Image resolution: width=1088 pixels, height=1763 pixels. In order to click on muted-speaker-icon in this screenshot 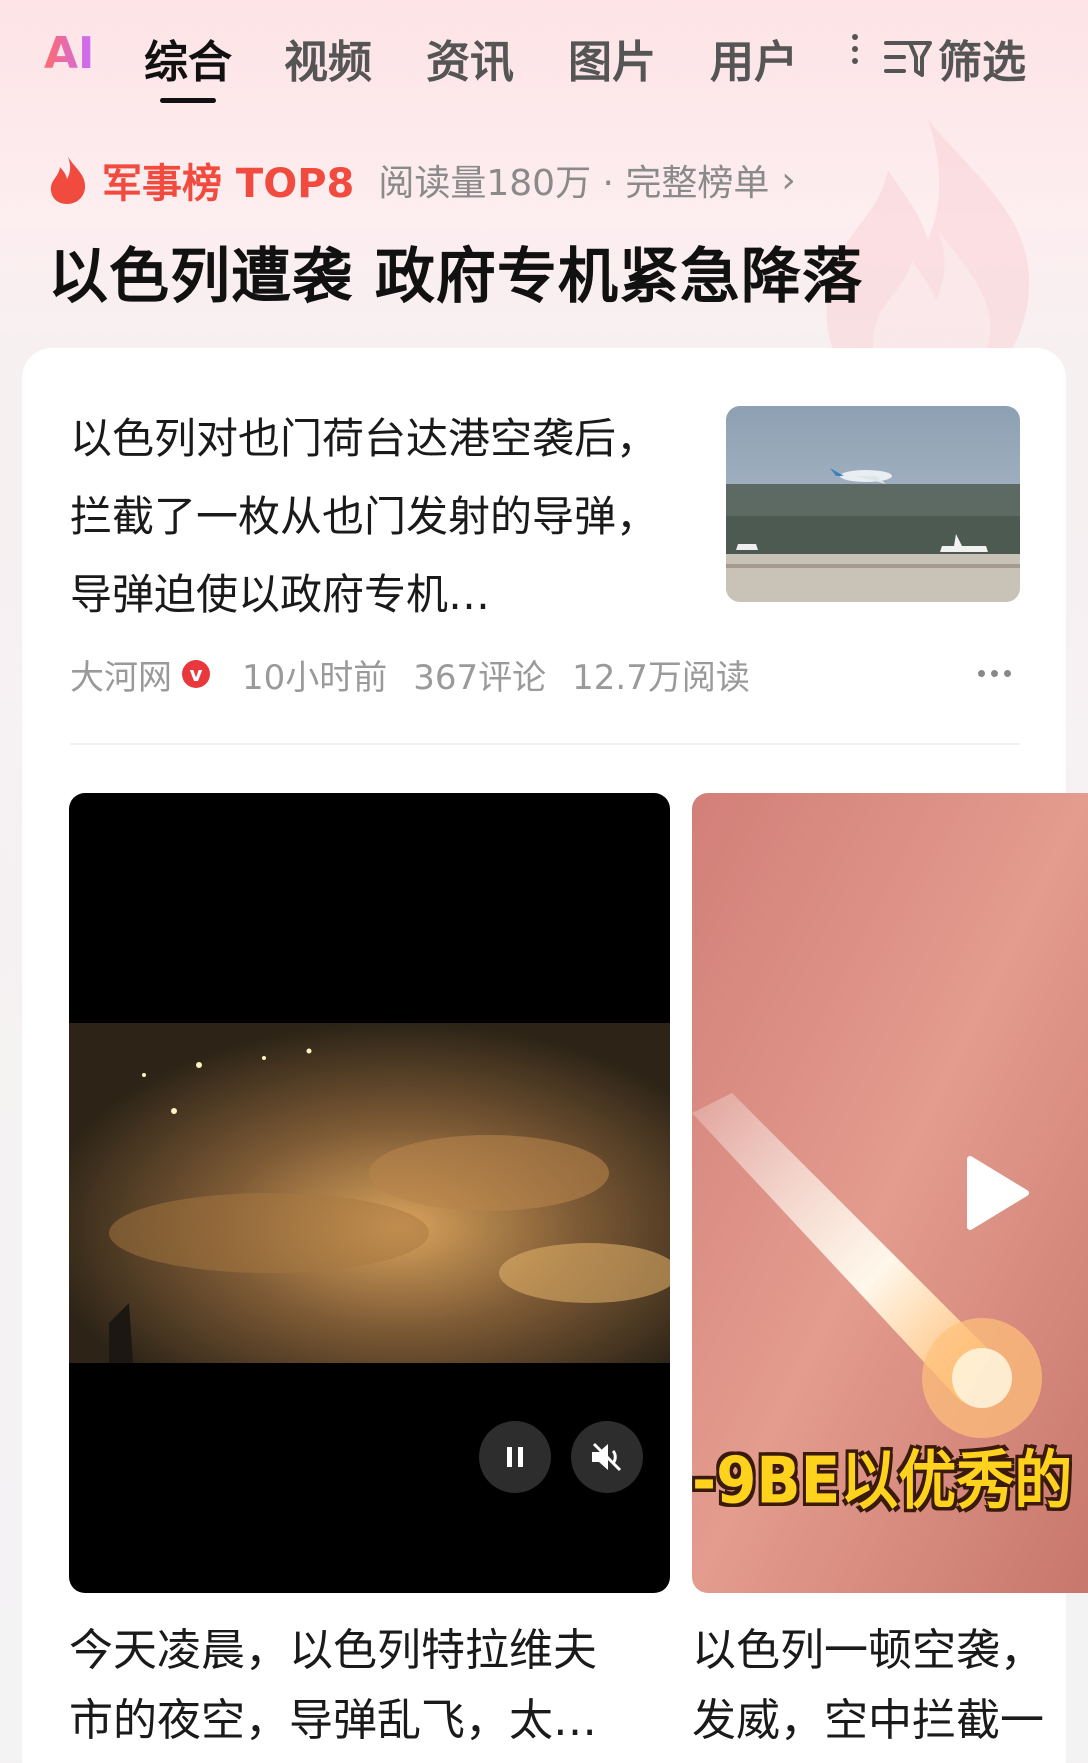, I will do `click(607, 1457)`.